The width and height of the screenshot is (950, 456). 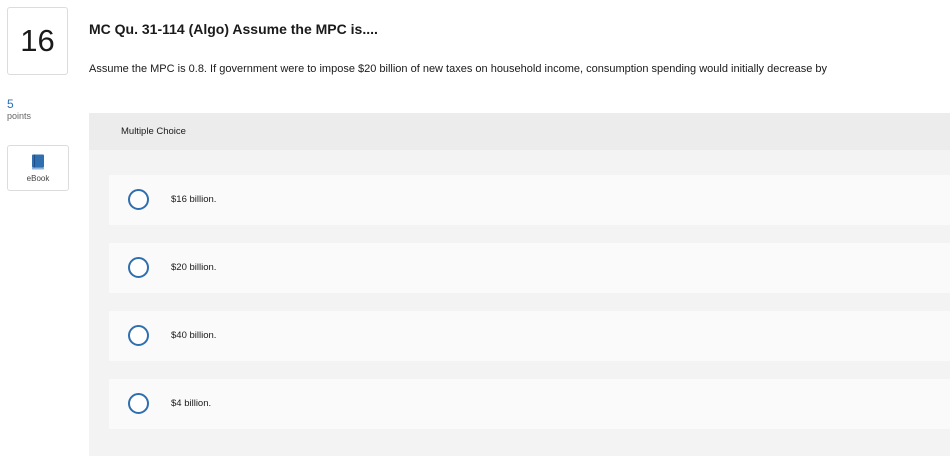 I want to click on ebook-button: eBook, so click(x=38, y=168).